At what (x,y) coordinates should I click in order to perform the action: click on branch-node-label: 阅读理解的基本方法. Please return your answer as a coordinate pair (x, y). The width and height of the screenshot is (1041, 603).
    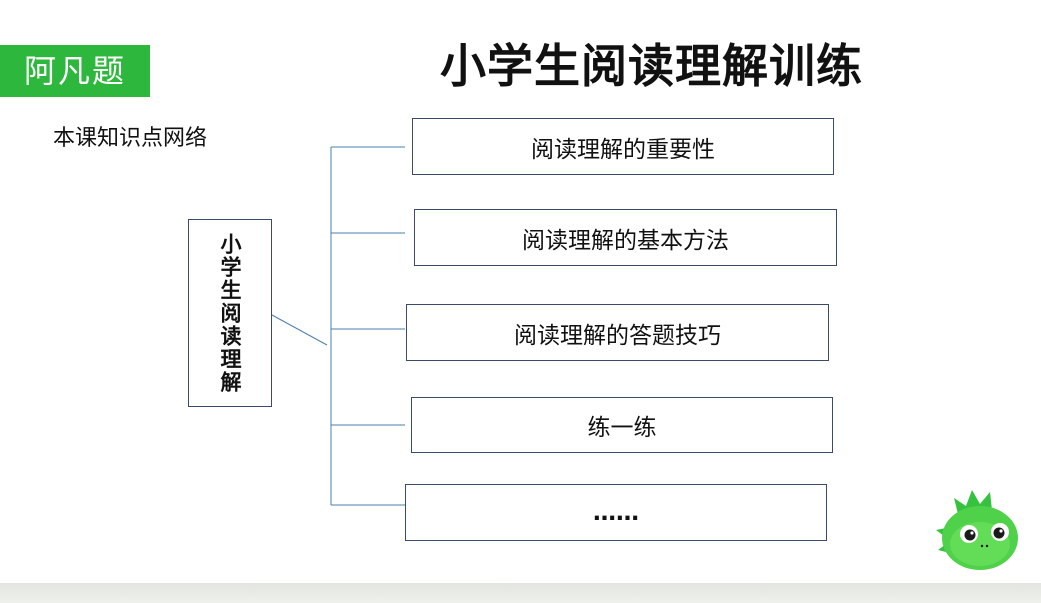
    Looking at the image, I should click on (625, 240).